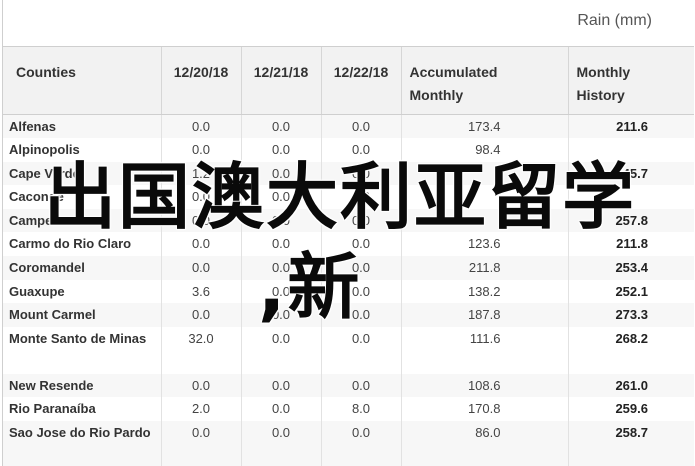  What do you see at coordinates (82, 197) in the screenshot?
I see `county-cell: Caconde` at bounding box center [82, 197].